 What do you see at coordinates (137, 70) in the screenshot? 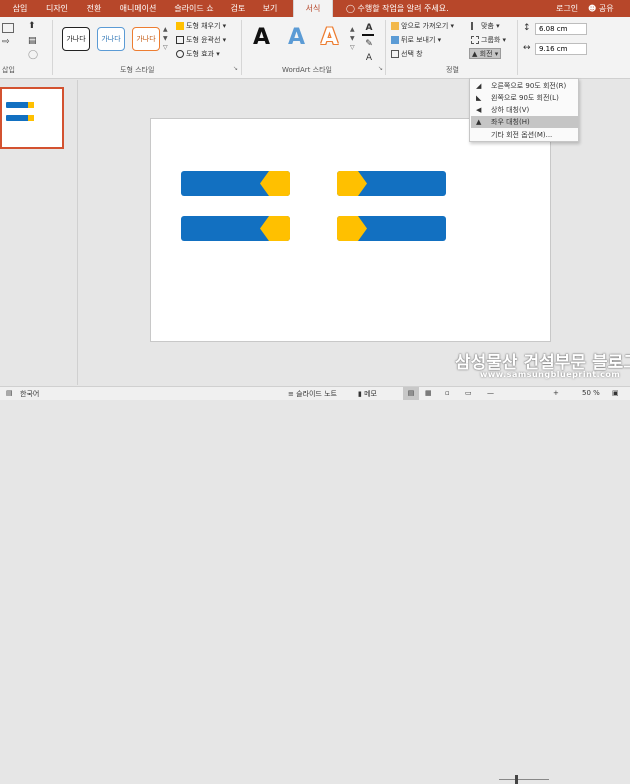
I see `group-shape-styles-label: 도형 스타일` at bounding box center [137, 70].